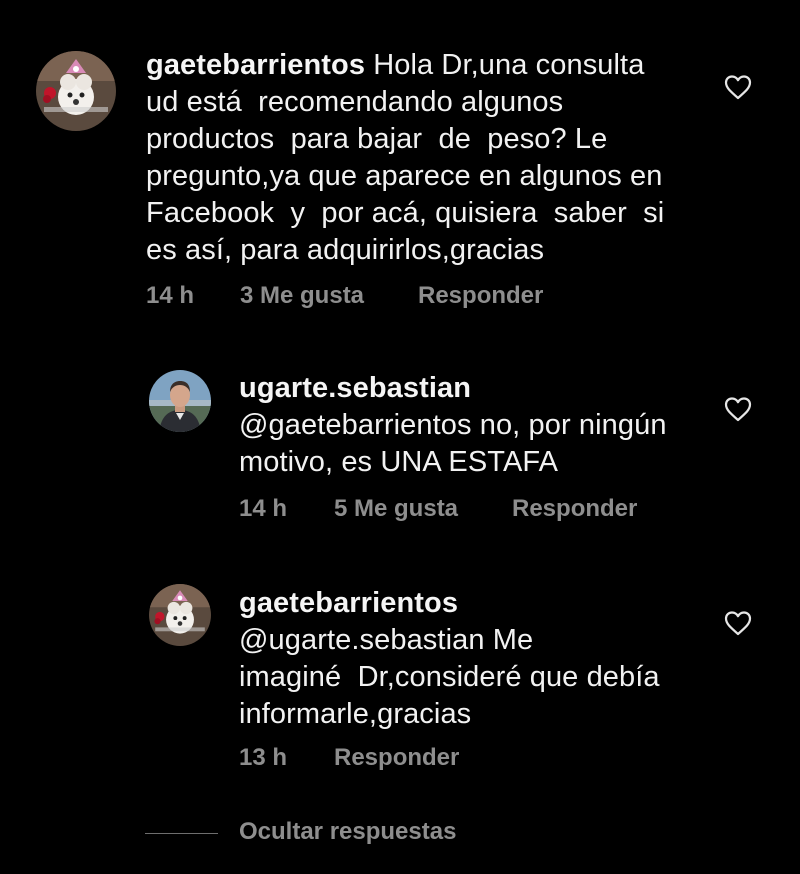 The image size is (800, 874). What do you see at coordinates (396, 509) in the screenshot?
I see `likes-count: 5 Me gusta` at bounding box center [396, 509].